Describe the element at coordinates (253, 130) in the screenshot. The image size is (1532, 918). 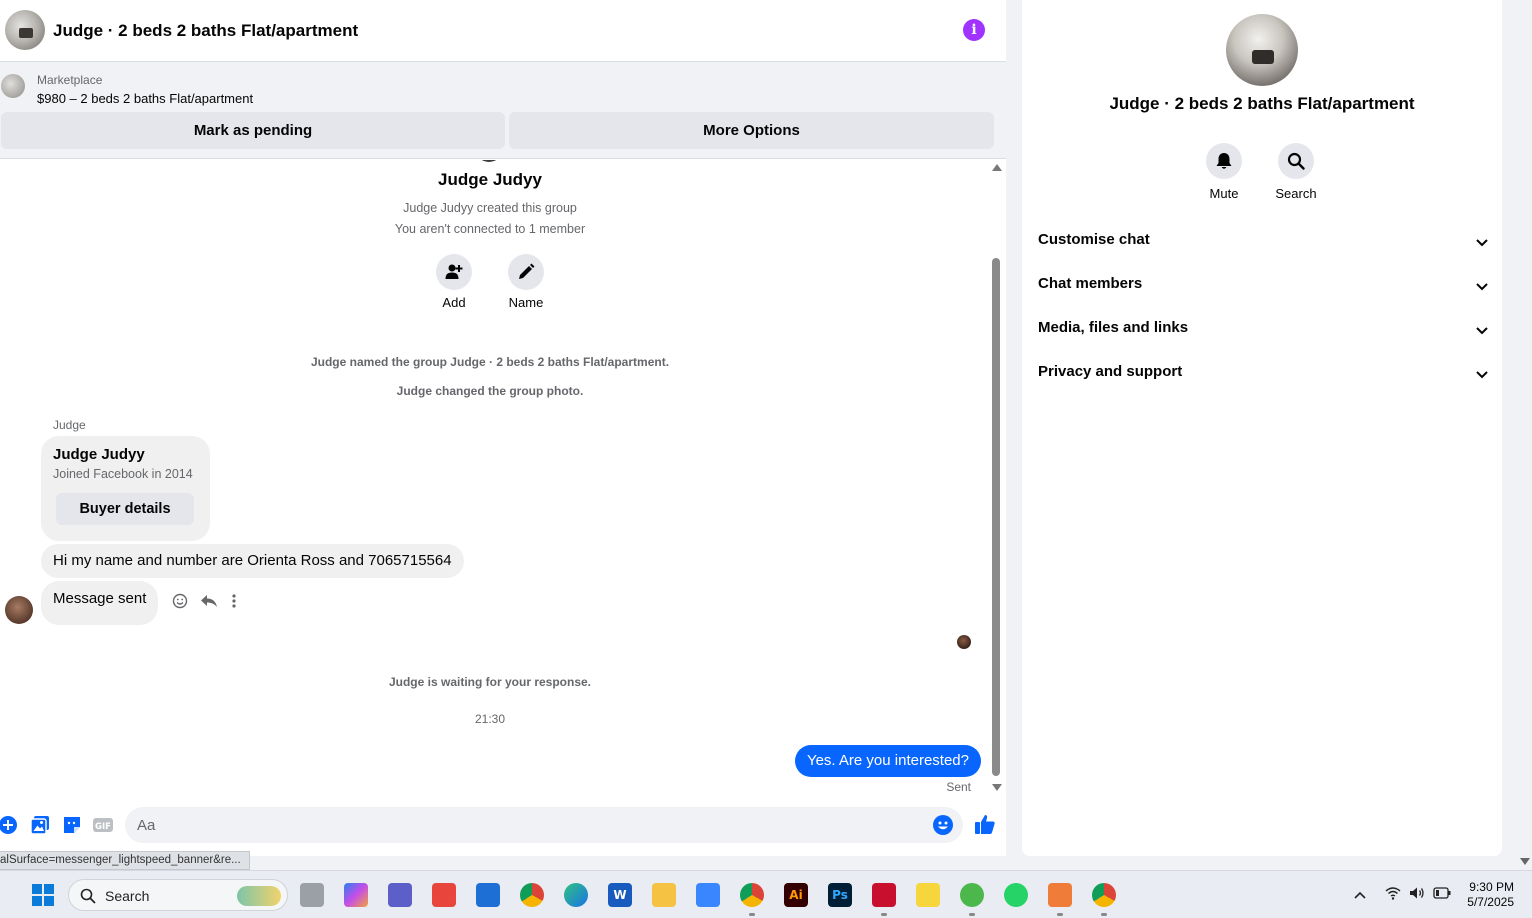
I see `mark-as-pending-button: Mark as pending` at that location.